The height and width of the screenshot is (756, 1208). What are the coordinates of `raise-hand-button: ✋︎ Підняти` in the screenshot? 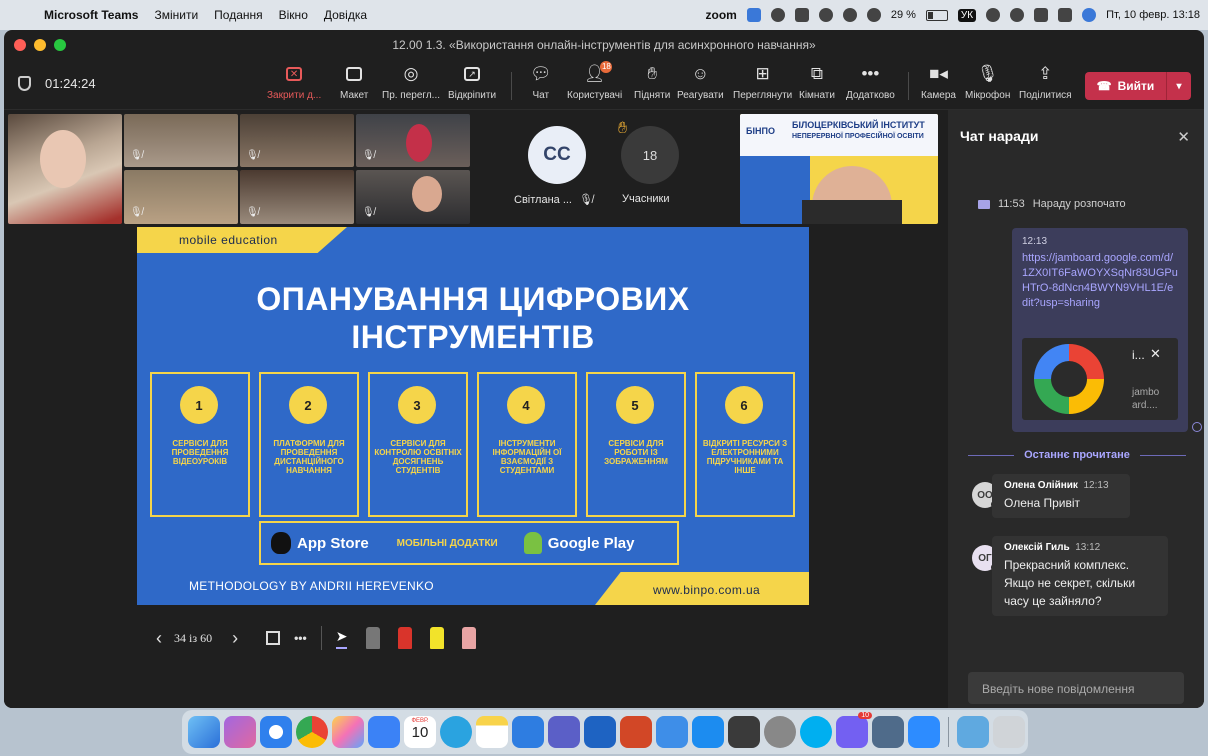 It's located at (652, 82).